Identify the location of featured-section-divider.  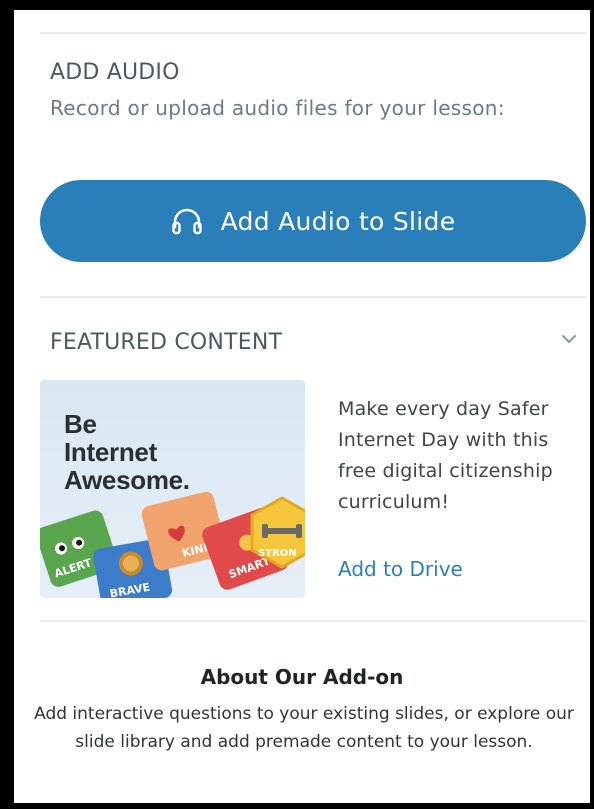
(313, 621).